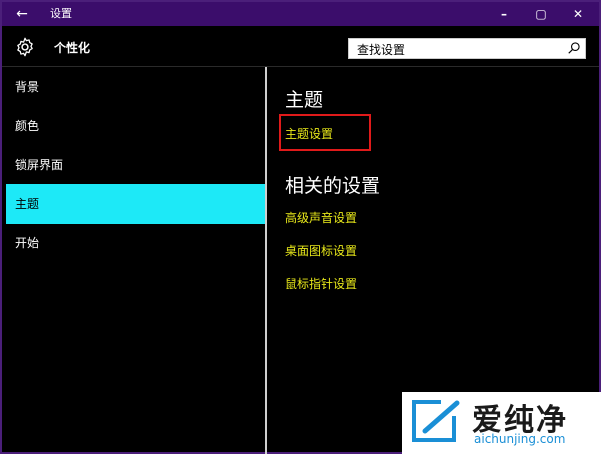  What do you see at coordinates (135, 87) in the screenshot?
I see `sidebar-item-background: 背景` at bounding box center [135, 87].